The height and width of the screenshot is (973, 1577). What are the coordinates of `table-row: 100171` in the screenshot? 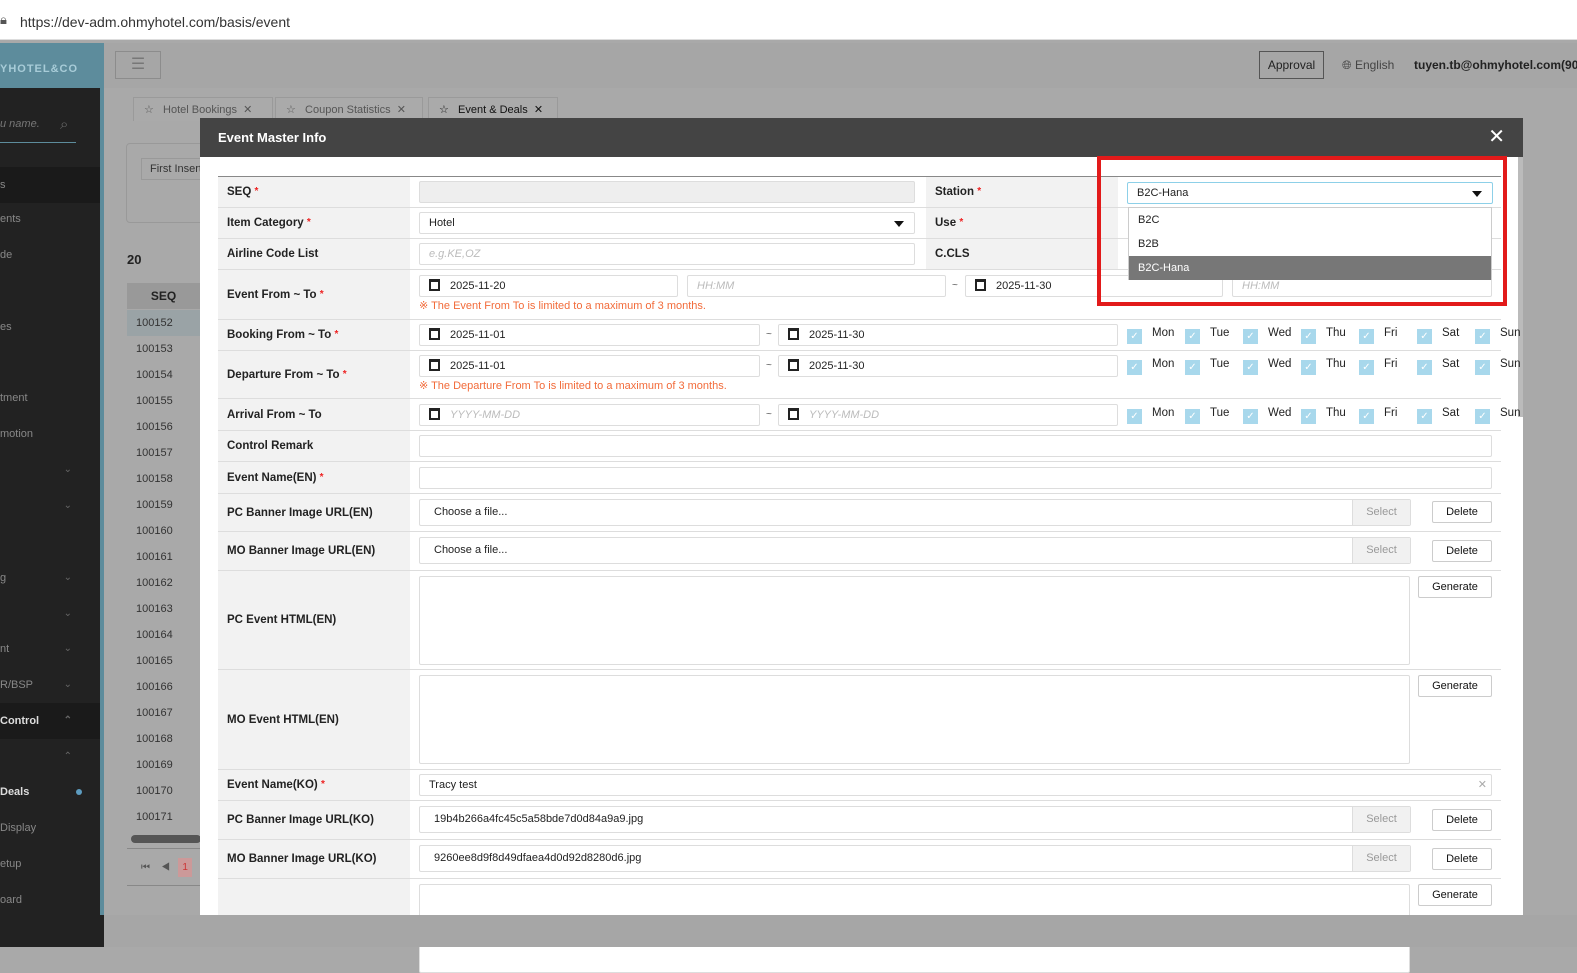 It's located at (163, 817).